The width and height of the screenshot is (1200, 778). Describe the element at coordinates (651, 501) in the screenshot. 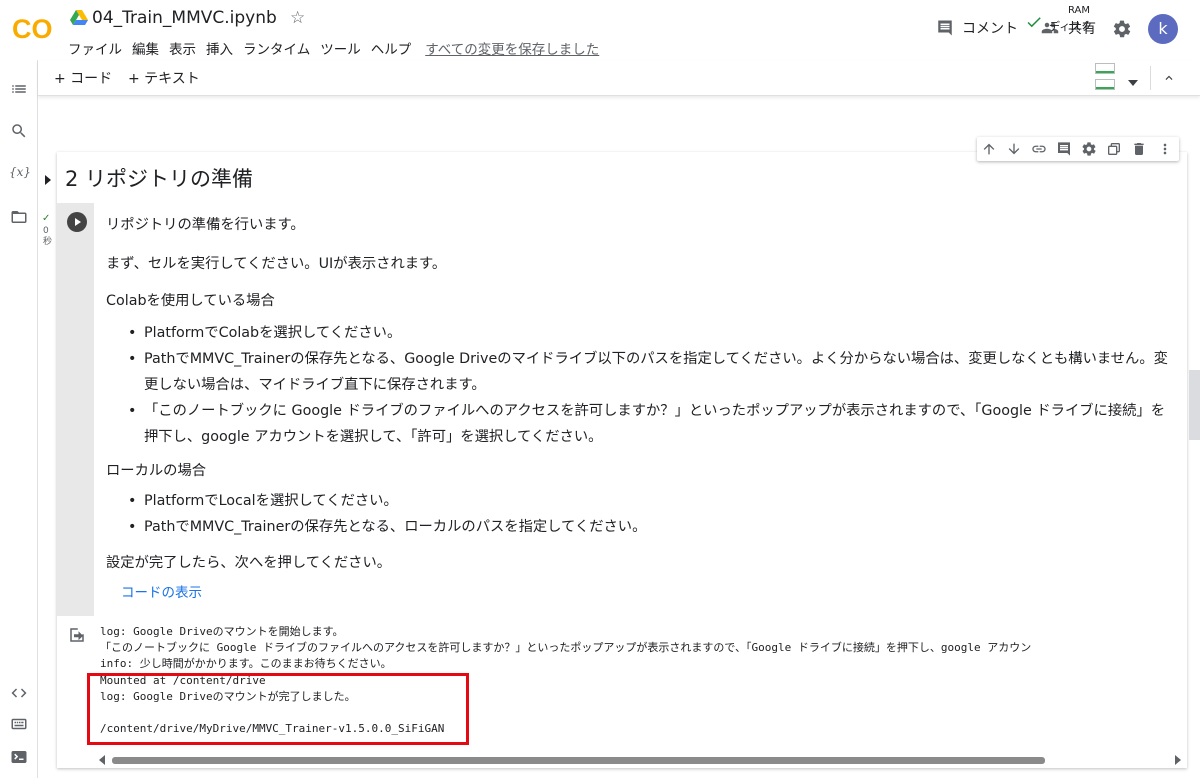

I see `list-item: PlatformでLocalを選択してください。` at that location.